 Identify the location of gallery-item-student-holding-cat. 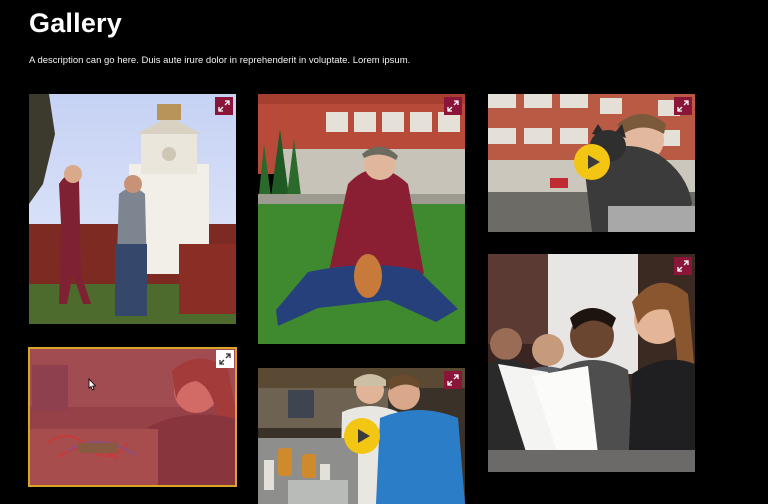
(591, 163).